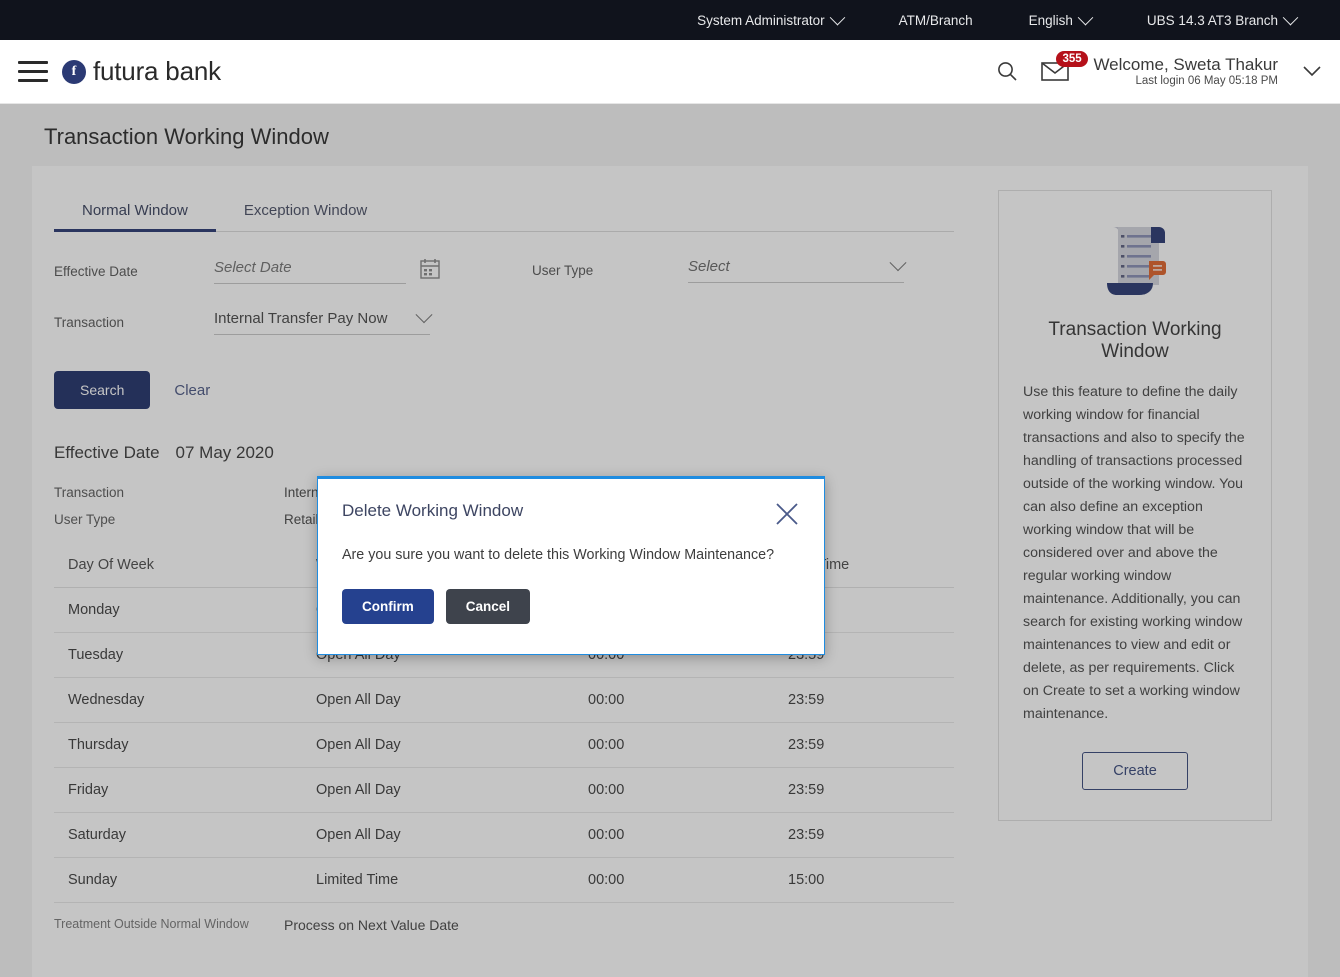 The width and height of the screenshot is (1340, 977). What do you see at coordinates (388, 606) in the screenshot?
I see `modal-confirm-button: Confirm` at bounding box center [388, 606].